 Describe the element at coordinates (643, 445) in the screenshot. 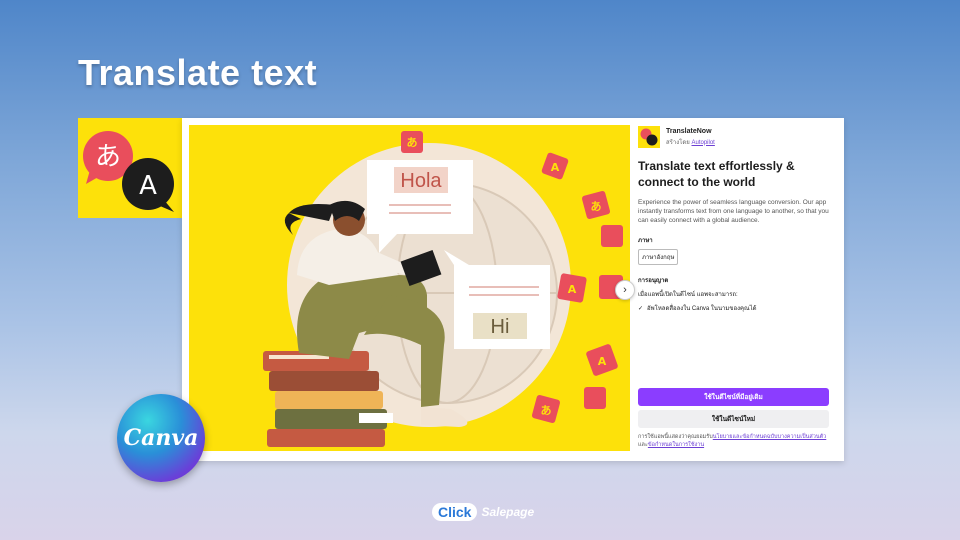

I see `terms-mid: และ` at that location.